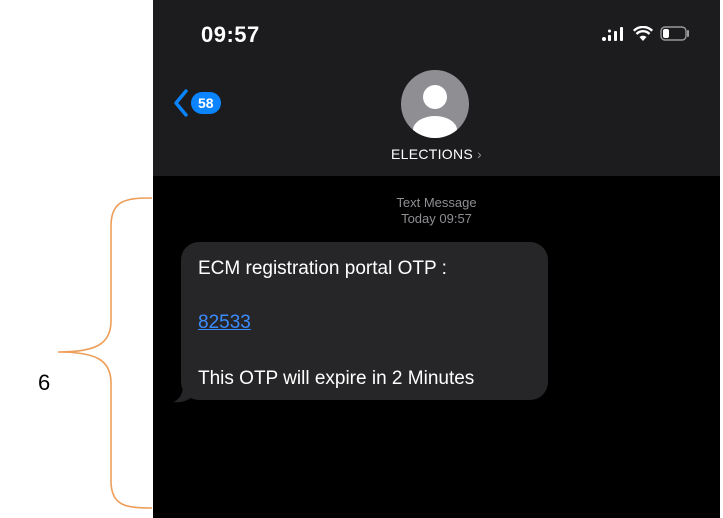 Image resolution: width=723 pixels, height=518 pixels. Describe the element at coordinates (206, 103) in the screenshot. I see `unread-count-badge: 58` at that location.